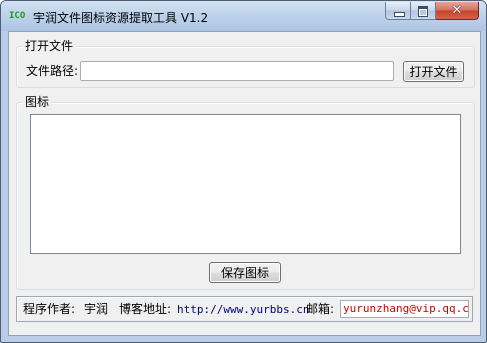 This screenshot has width=487, height=343. Describe the element at coordinates (37, 102) in the screenshot. I see `icon-group-title: 图标` at that location.